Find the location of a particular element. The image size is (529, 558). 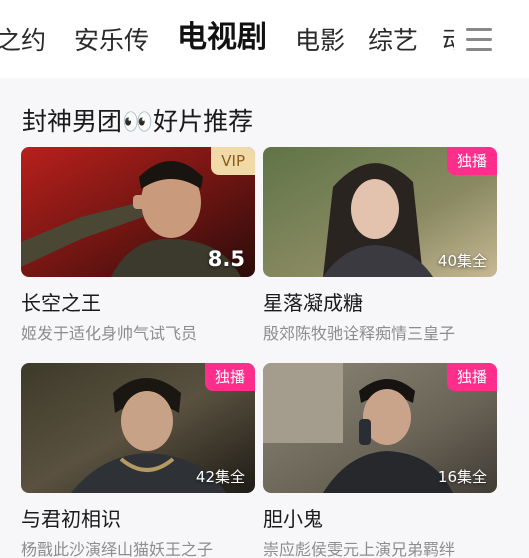

top-navigation: 之约 安乐传 电视剧 电影 综艺 动 is located at coordinates (264, 39).